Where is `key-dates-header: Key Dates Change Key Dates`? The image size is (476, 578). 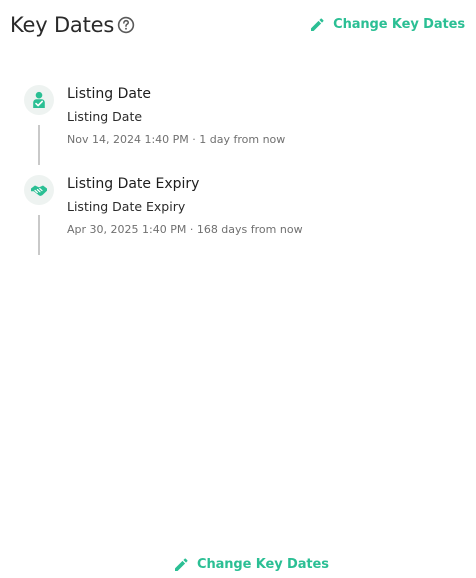 key-dates-header: Key Dates Change Key Dates is located at coordinates (238, 26).